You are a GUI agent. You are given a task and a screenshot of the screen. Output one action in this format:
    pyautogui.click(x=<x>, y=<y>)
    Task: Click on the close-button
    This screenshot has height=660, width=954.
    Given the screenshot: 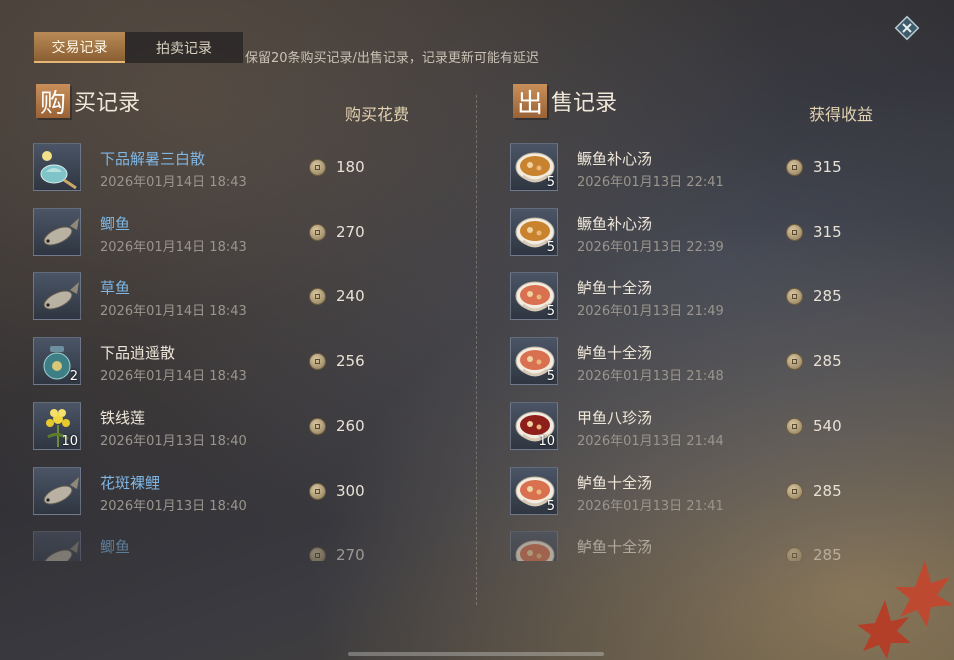 What is the action you would take?
    pyautogui.click(x=907, y=28)
    